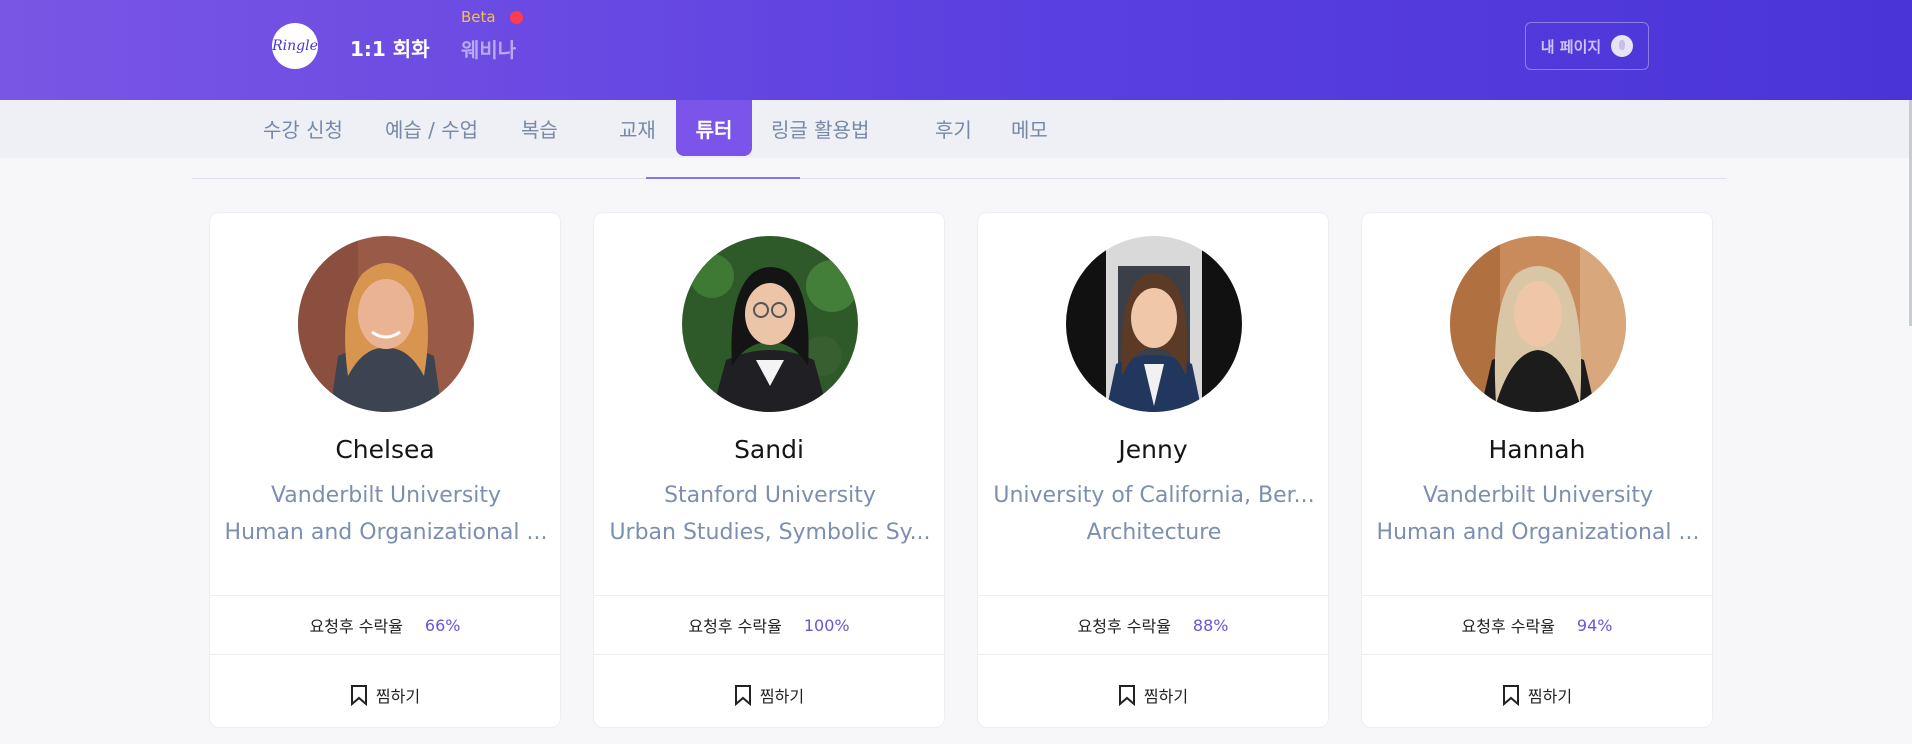 Image resolution: width=1912 pixels, height=744 pixels. I want to click on acceptance-rate-row: 요청후 수락율 100%, so click(769, 625).